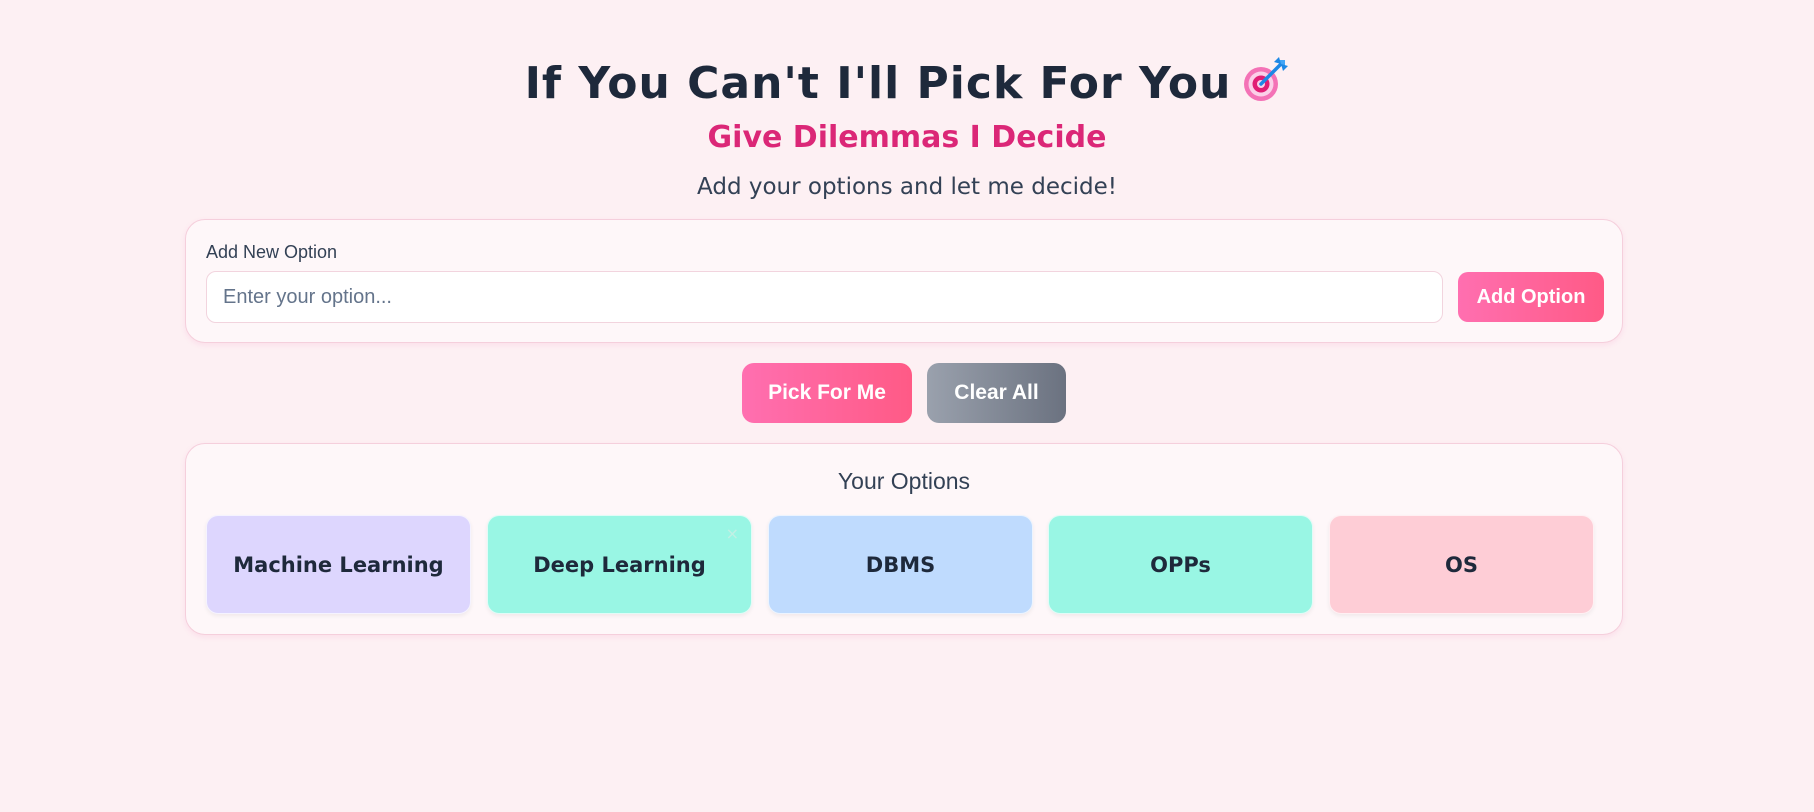  What do you see at coordinates (1531, 297) in the screenshot?
I see `add-option-button: Add Option` at bounding box center [1531, 297].